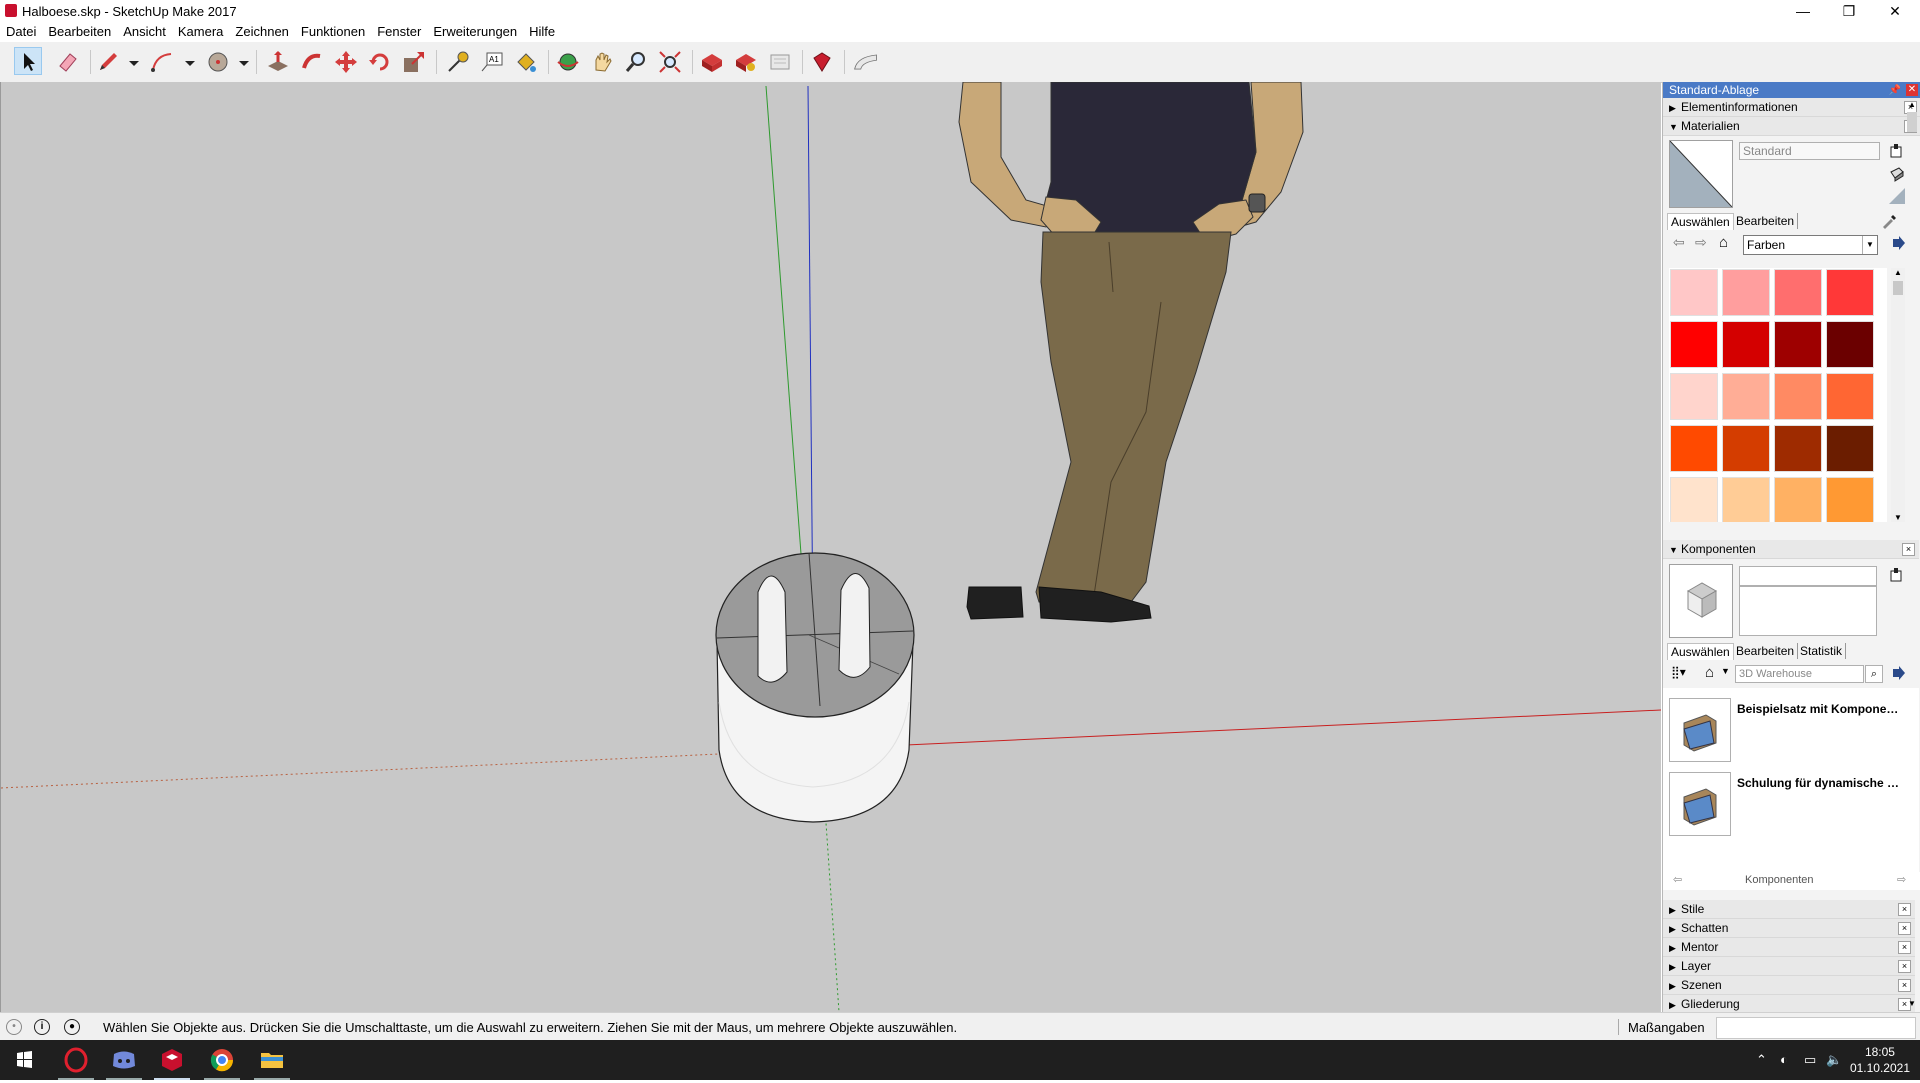 This screenshot has width=1920, height=1083. Describe the element at coordinates (144, 32) in the screenshot. I see `menu-ansicht: Ansicht` at that location.